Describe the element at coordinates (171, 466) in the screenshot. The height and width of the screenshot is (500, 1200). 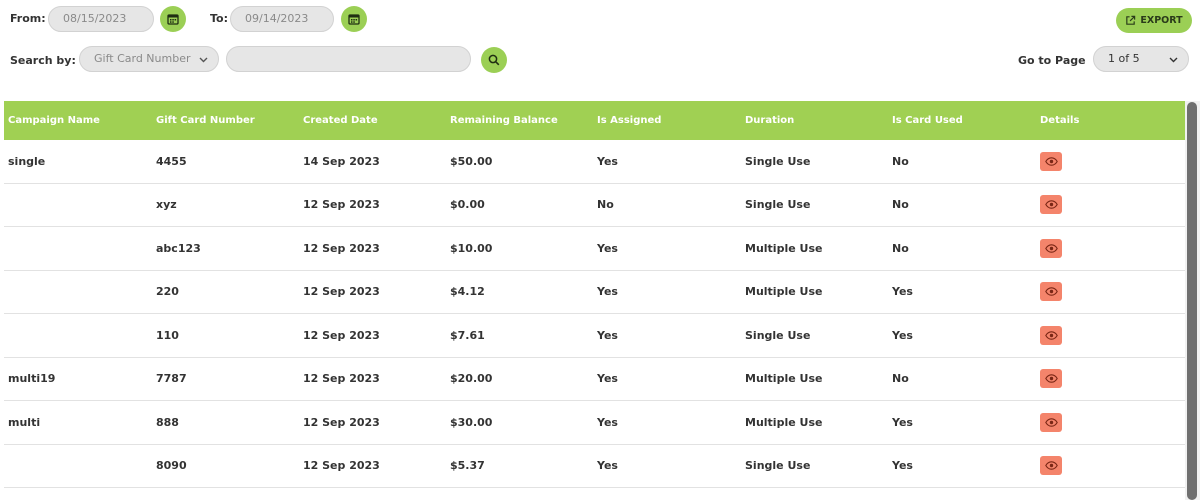
I see `cell-gift-card-number: 8090` at that location.